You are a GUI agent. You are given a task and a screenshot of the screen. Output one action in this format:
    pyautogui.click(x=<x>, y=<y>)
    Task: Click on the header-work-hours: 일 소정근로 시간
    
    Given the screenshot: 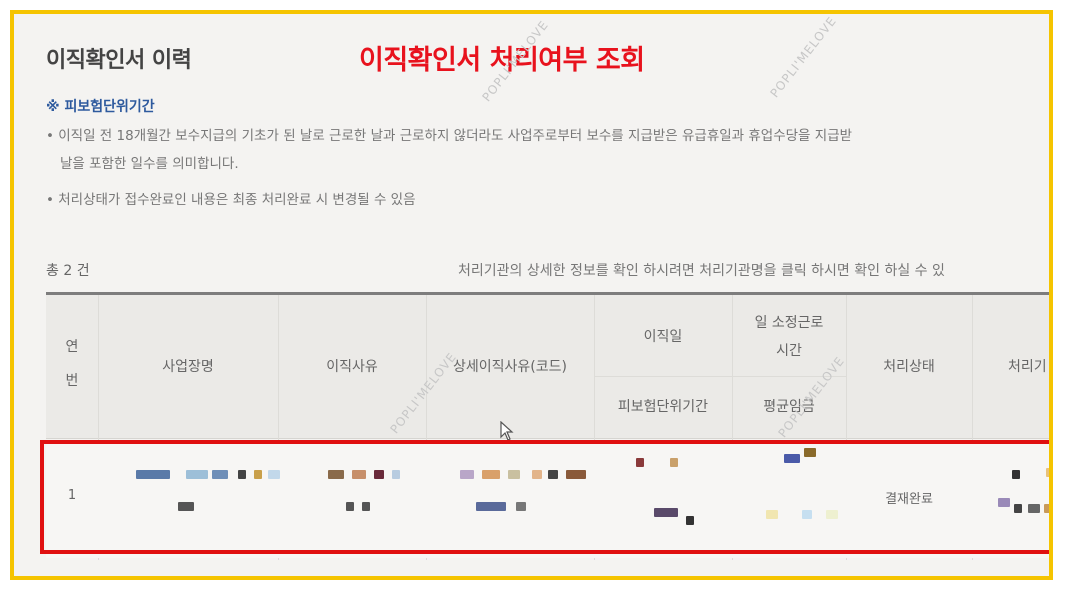 What is the action you would take?
    pyautogui.click(x=789, y=337)
    